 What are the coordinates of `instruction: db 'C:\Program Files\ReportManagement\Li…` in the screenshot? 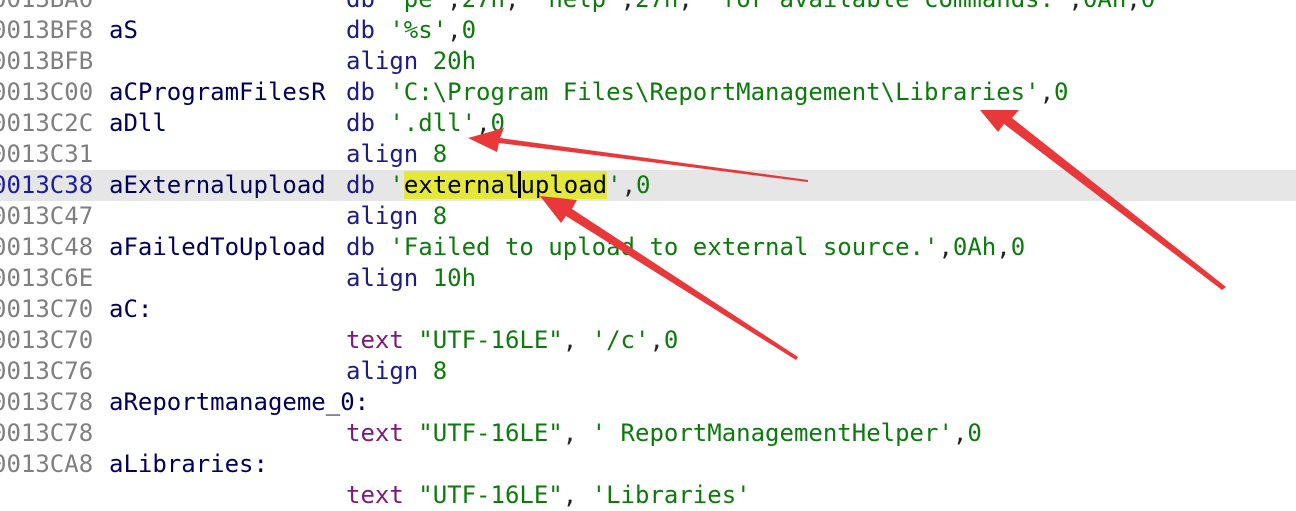 It's located at (707, 92).